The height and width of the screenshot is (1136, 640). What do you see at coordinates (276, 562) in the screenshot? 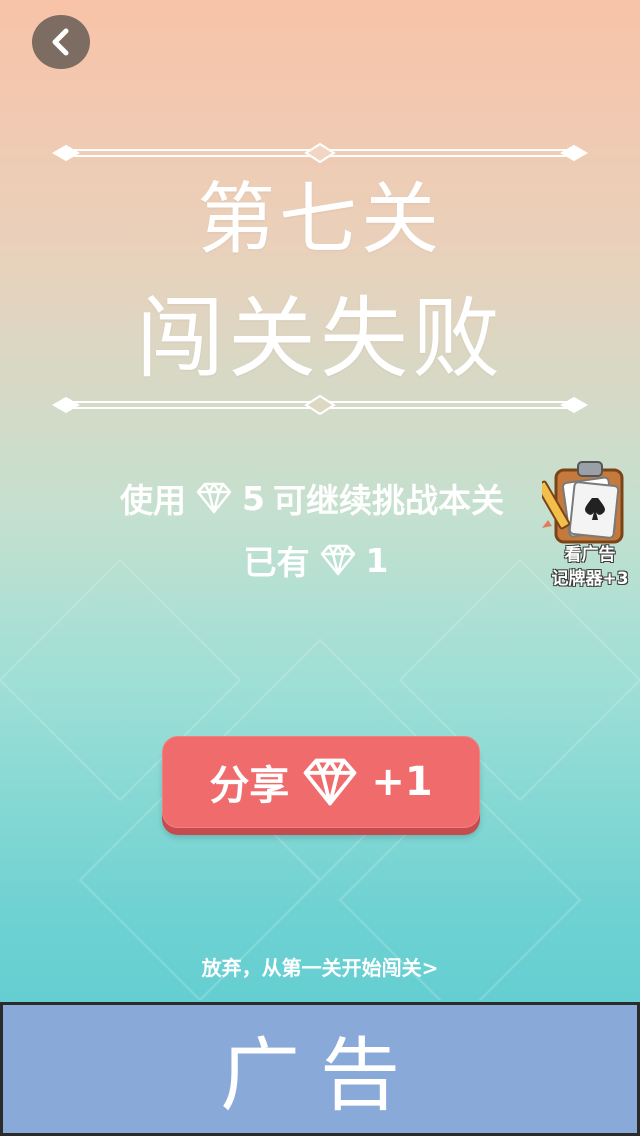
I see `owned-prefix: 已有` at bounding box center [276, 562].